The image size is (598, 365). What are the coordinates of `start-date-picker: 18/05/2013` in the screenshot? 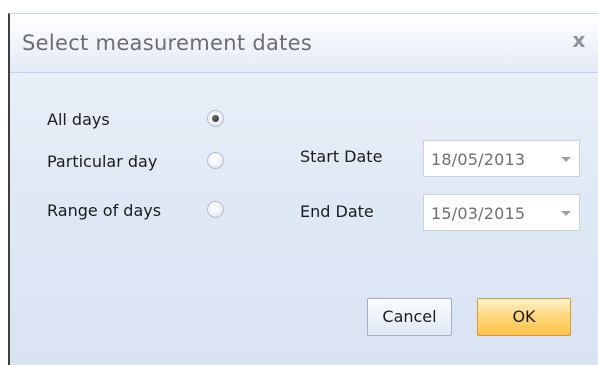 It's located at (501, 158).